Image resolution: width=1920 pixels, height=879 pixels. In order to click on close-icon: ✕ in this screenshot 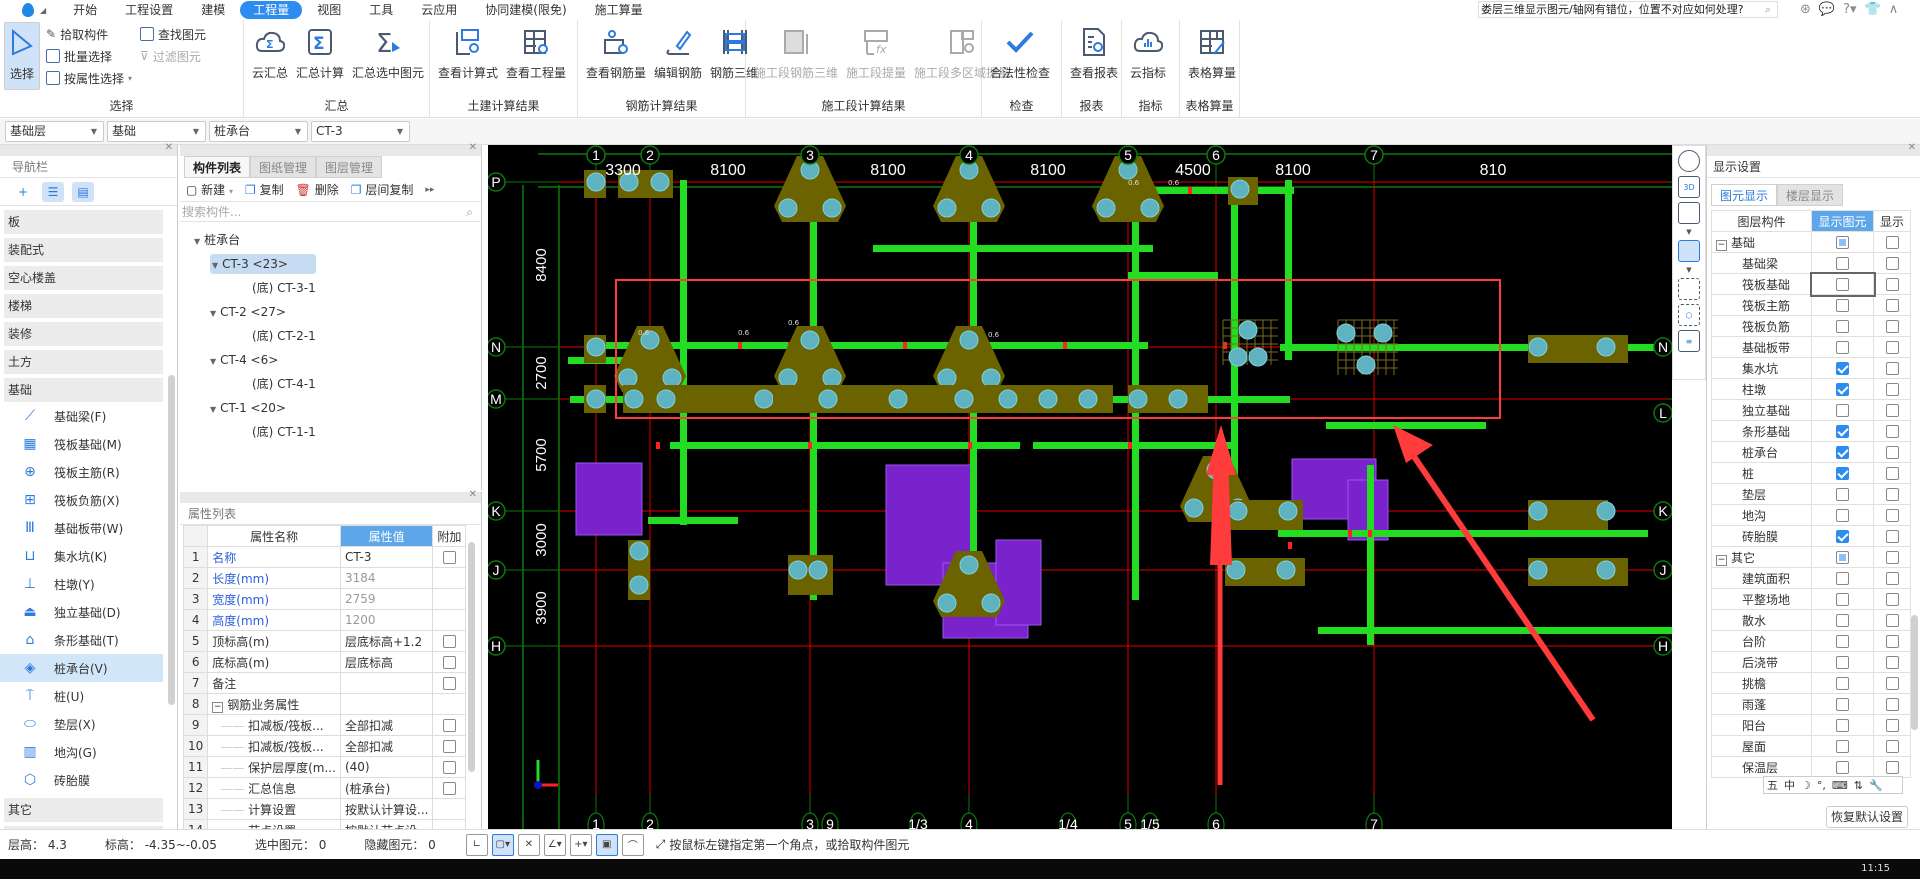, I will do `click(473, 147)`.